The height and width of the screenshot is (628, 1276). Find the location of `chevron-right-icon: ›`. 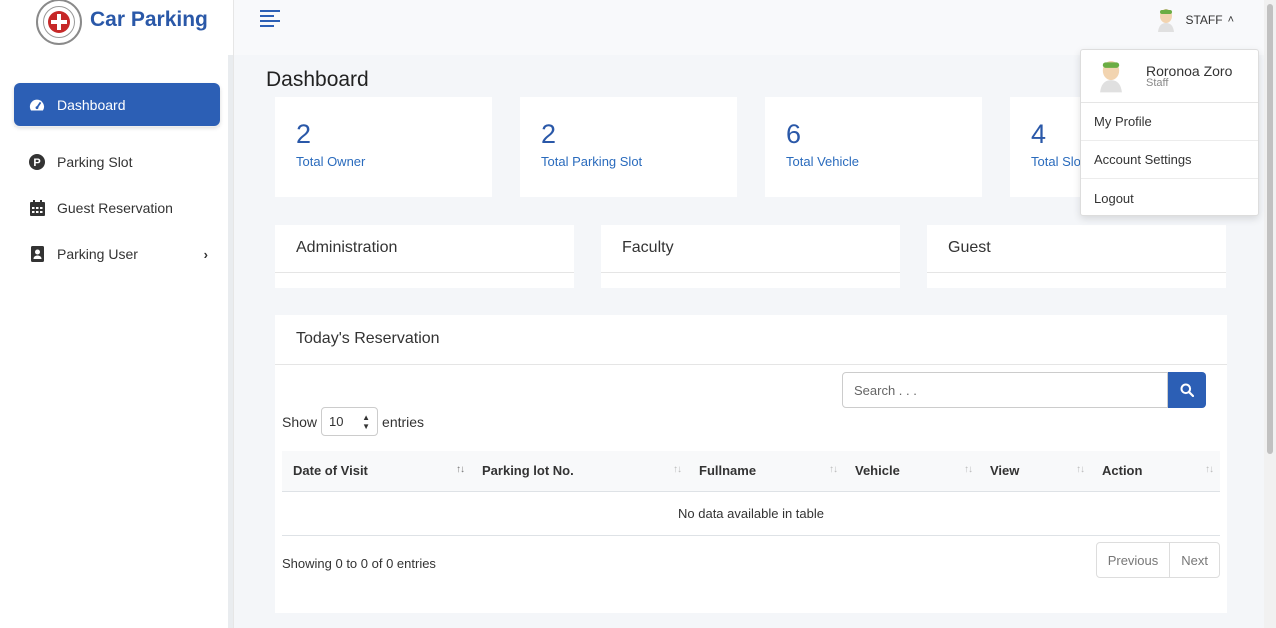

chevron-right-icon: › is located at coordinates (205, 254).